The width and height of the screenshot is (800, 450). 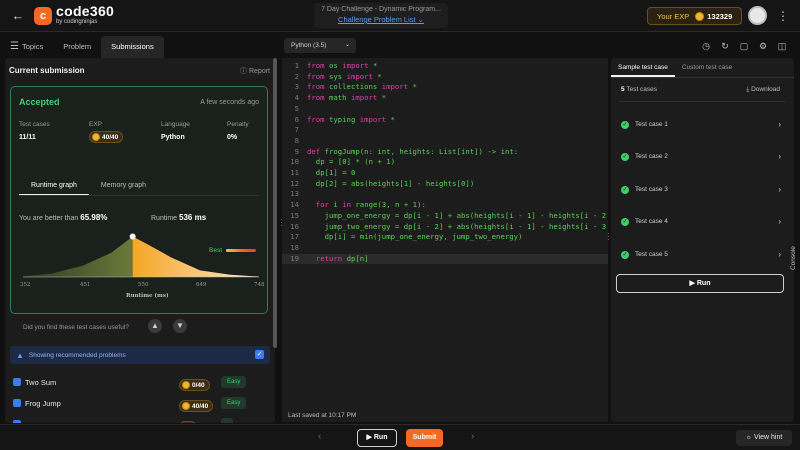 What do you see at coordinates (255, 71) in the screenshot?
I see `report-button: ⓘ Report` at bounding box center [255, 71].